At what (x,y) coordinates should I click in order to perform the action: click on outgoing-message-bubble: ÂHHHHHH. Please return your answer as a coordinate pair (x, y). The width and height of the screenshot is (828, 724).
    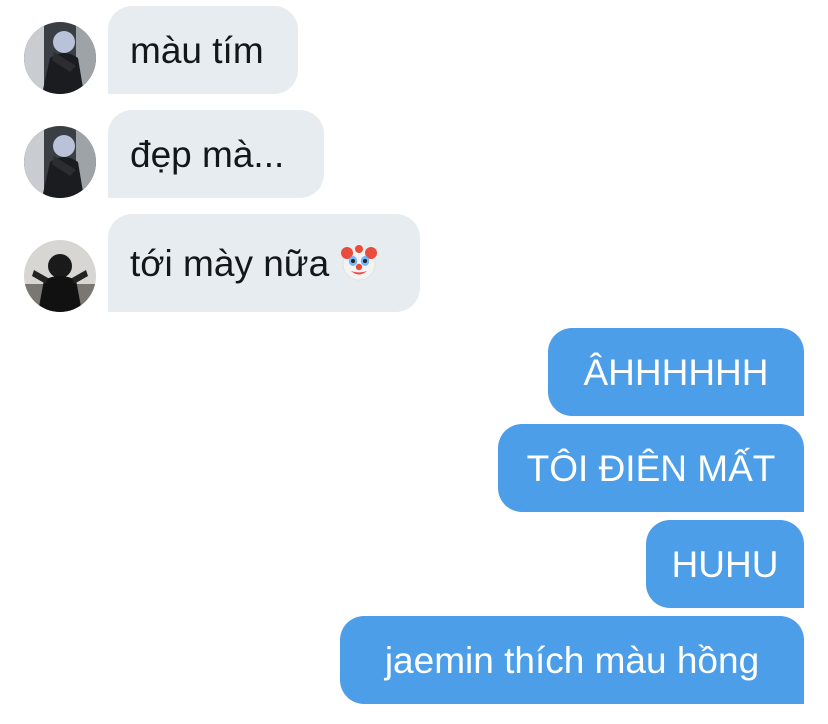
    Looking at the image, I should click on (676, 372).